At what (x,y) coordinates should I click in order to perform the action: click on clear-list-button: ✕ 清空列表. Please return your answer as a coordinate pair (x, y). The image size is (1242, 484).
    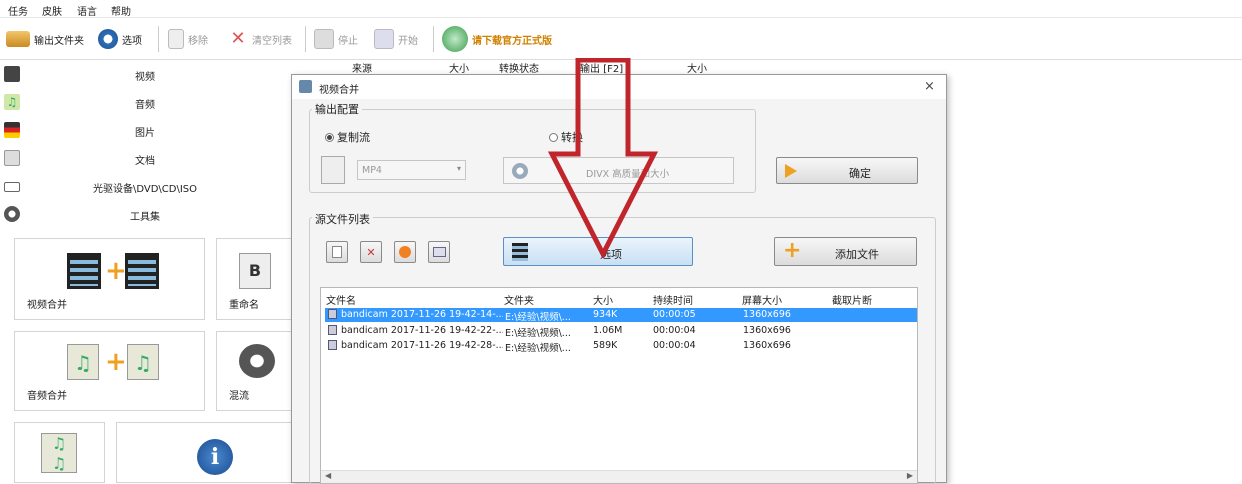
    Looking at the image, I should click on (260, 39).